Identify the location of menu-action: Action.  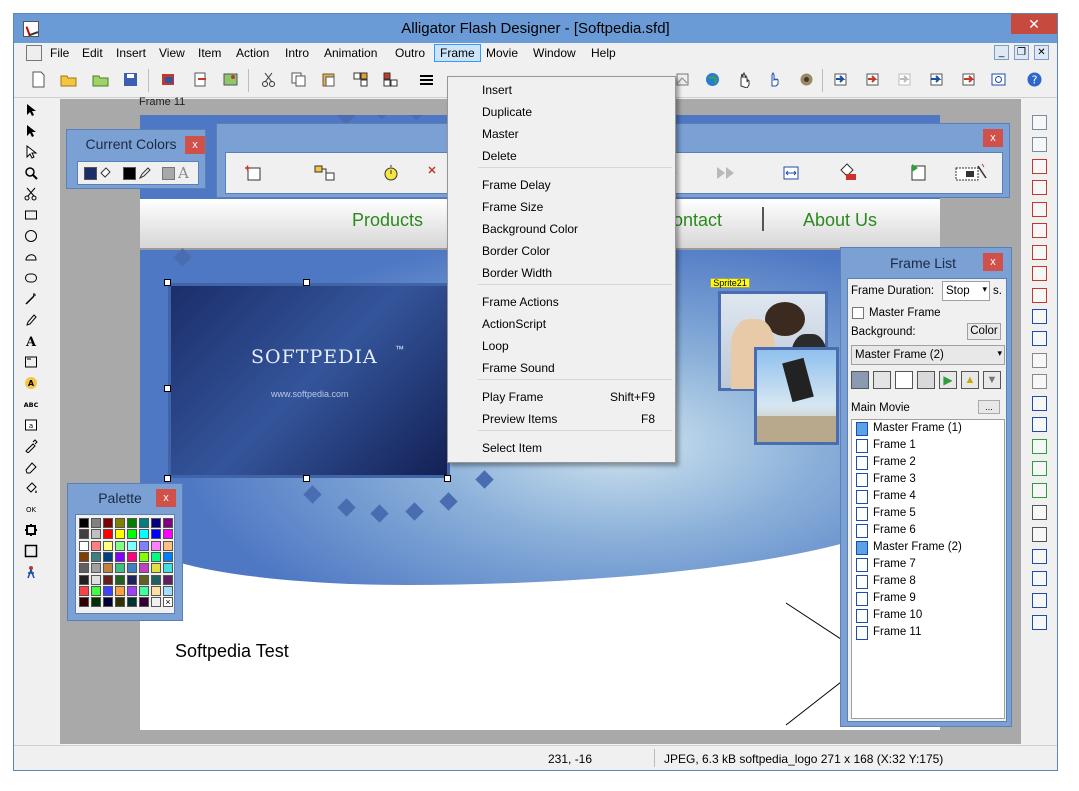
(252, 53).